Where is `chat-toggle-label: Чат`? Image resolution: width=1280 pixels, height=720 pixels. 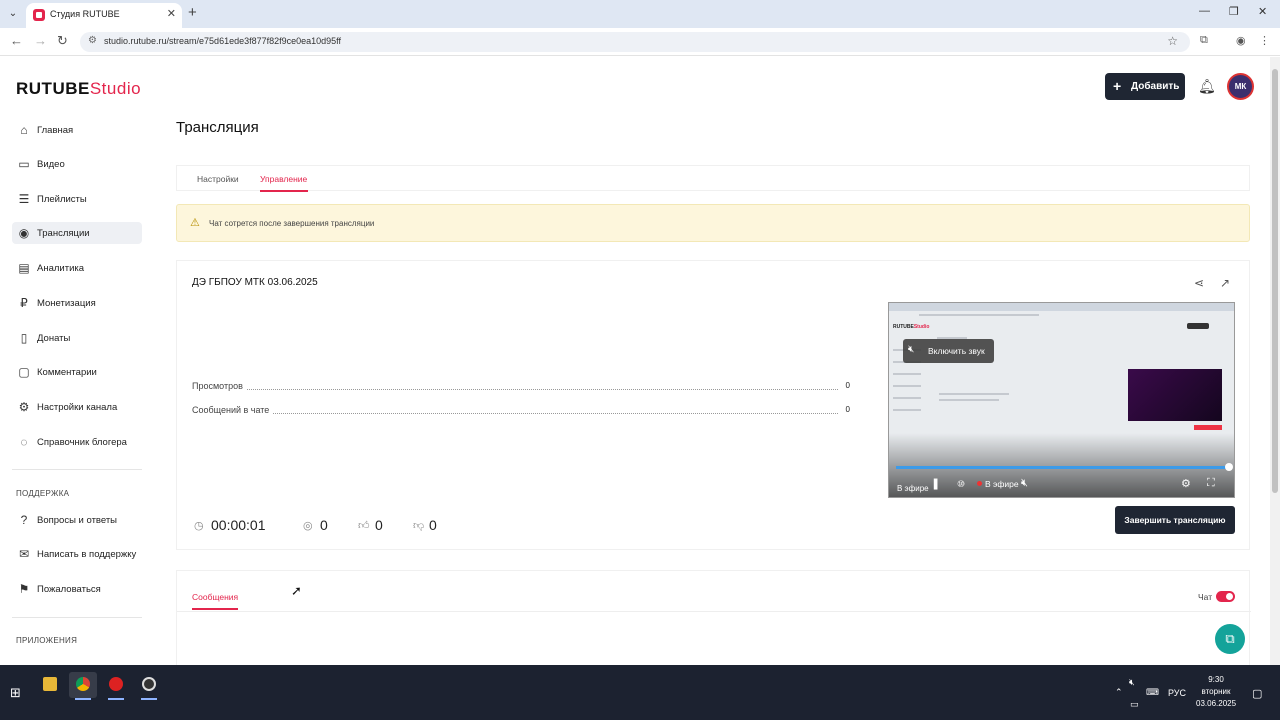 chat-toggle-label: Чат is located at coordinates (1205, 597).